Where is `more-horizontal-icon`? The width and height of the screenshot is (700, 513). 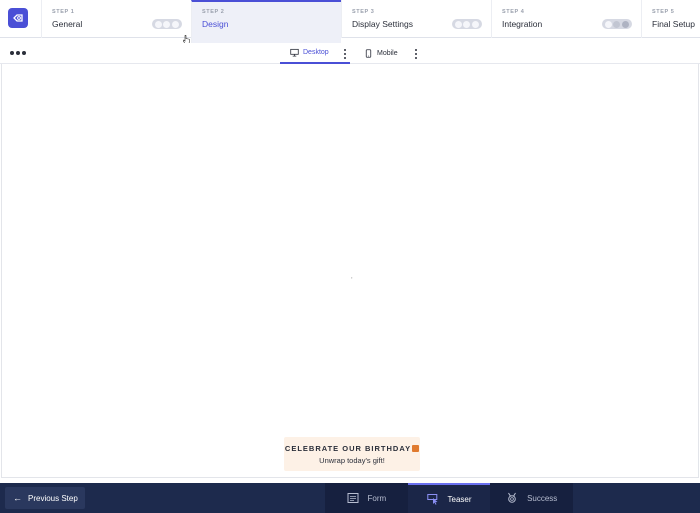 more-horizontal-icon is located at coordinates (18, 53).